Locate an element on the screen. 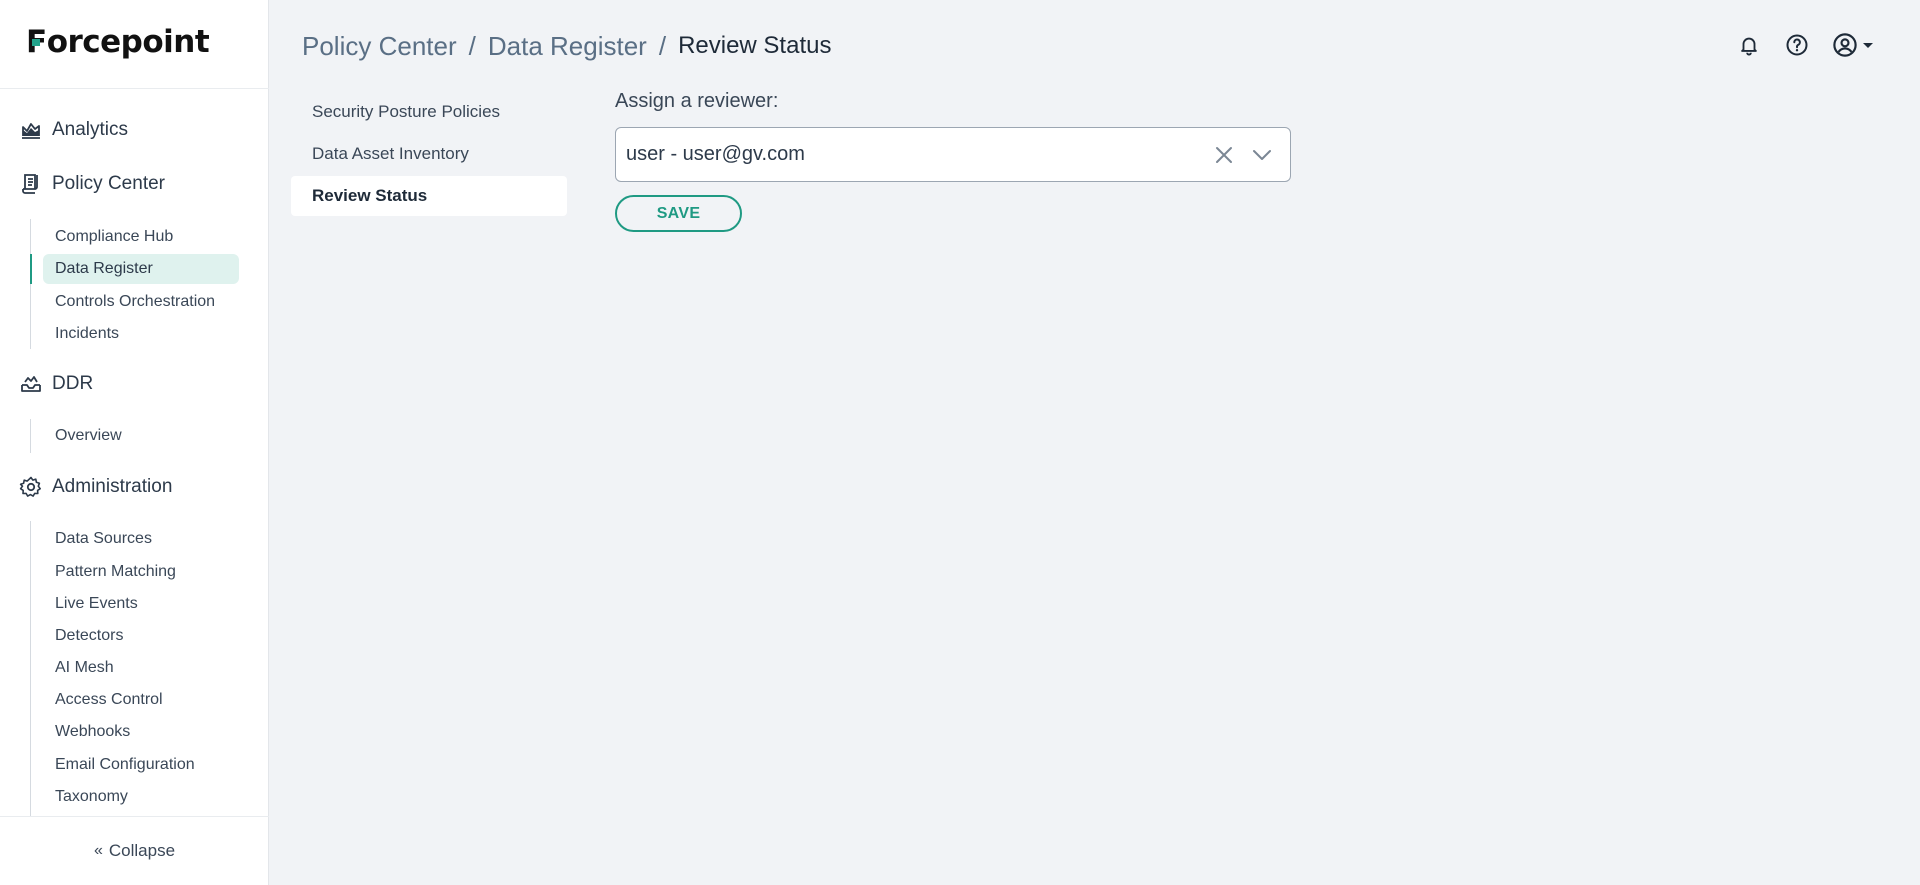 Image resolution: width=1920 pixels, height=885 pixels. nav-section-analytics: Analytics is located at coordinates (134, 130).